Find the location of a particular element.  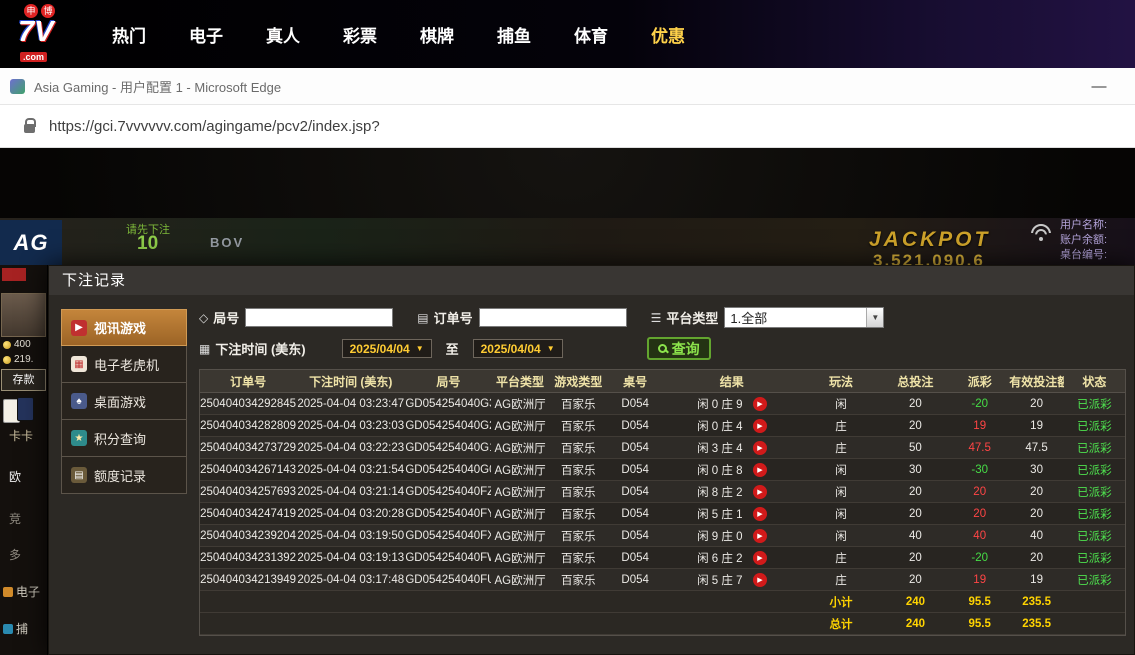

total-valid: 235.5 is located at coordinates (1036, 623).